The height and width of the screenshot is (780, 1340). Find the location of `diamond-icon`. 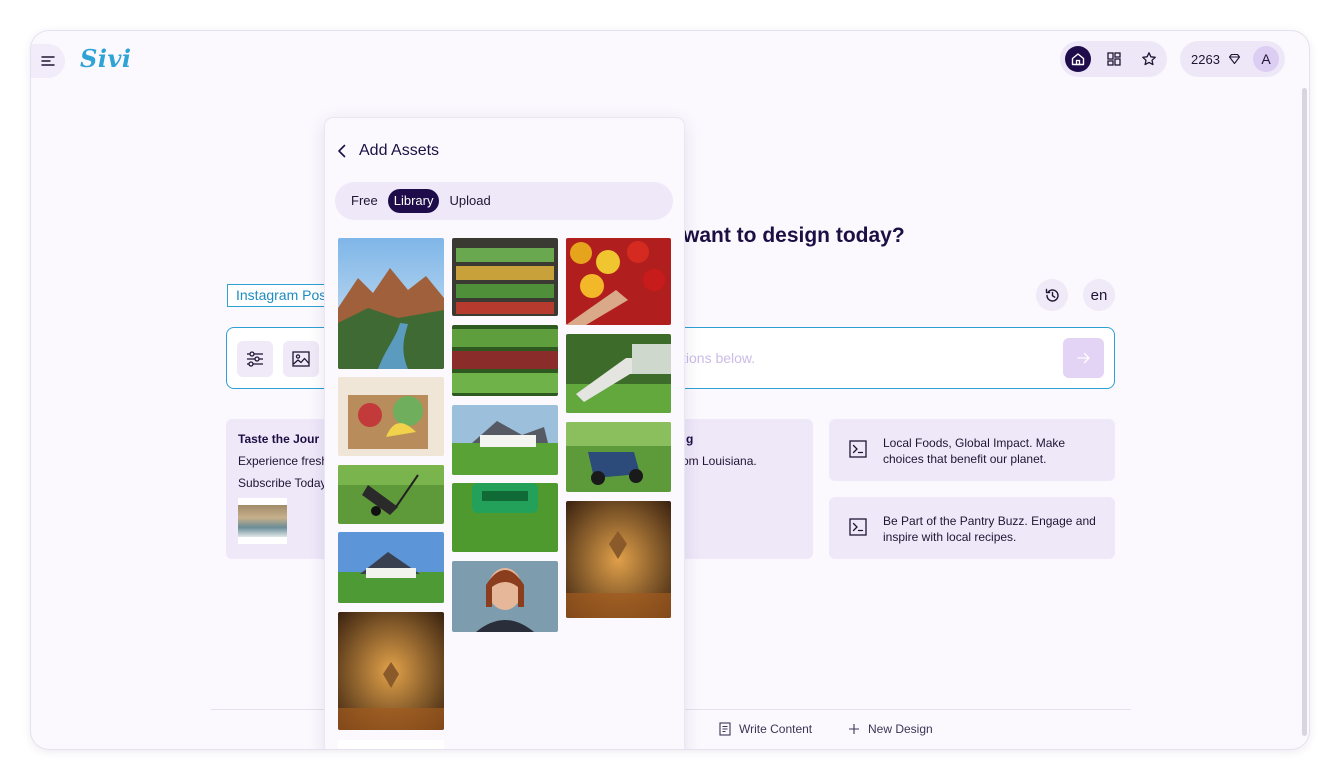

diamond-icon is located at coordinates (1234, 59).